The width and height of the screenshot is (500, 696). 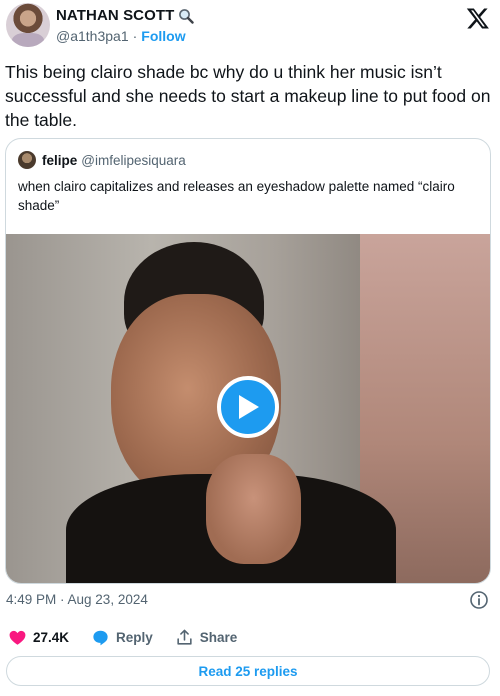 I want to click on author-handle-row: @a1th3pa1 · Follow, so click(x=121, y=36).